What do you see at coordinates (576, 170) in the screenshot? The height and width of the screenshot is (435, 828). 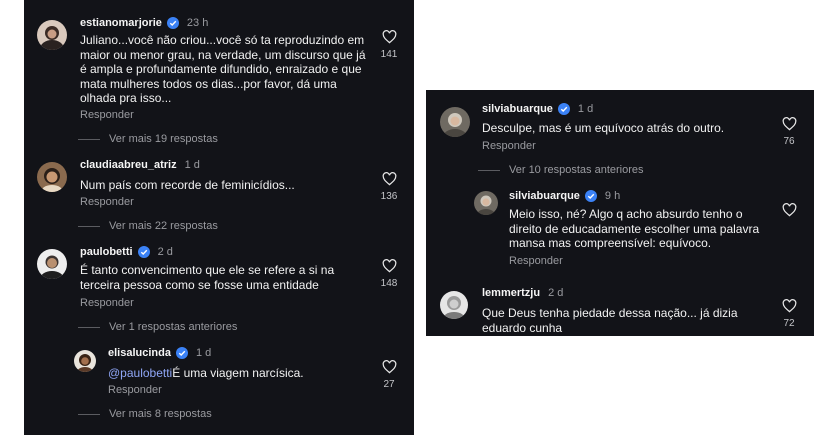 I see `view-previous-label: Ver 10 respostas anteriores` at bounding box center [576, 170].